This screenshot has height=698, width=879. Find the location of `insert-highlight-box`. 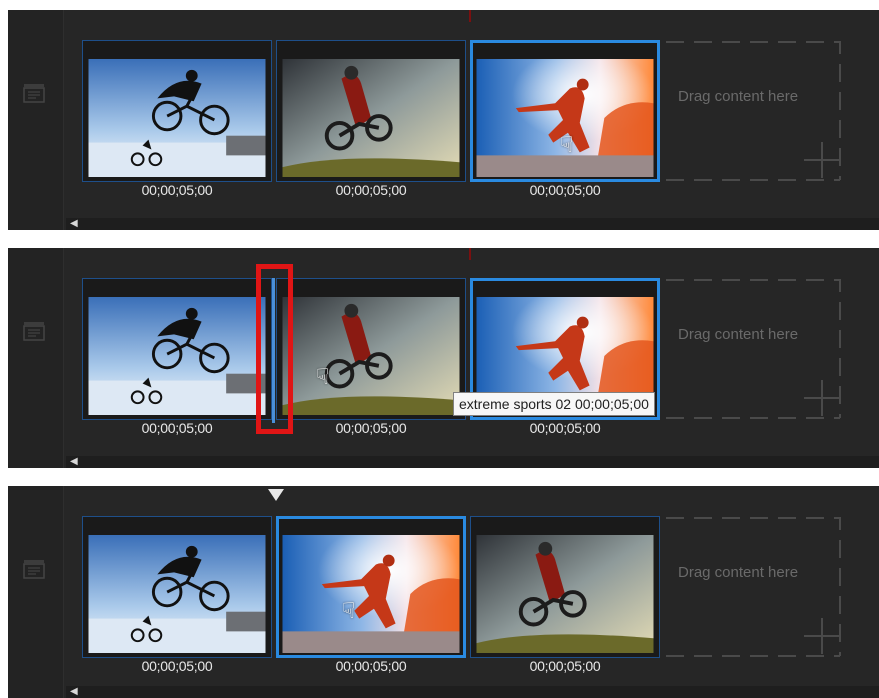

insert-highlight-box is located at coordinates (274, 349).